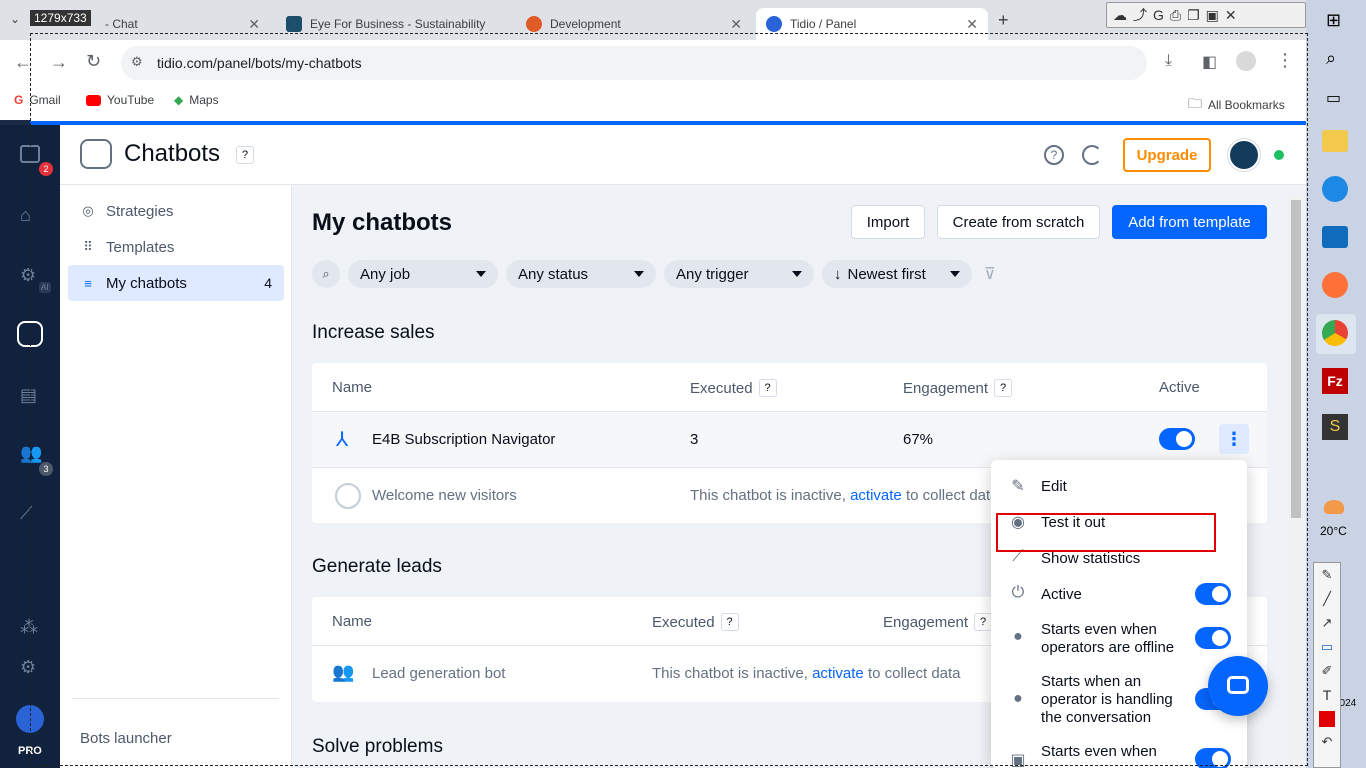 The width and height of the screenshot is (1366, 768). What do you see at coordinates (1238, 686) in the screenshot?
I see `chat-widget-button` at bounding box center [1238, 686].